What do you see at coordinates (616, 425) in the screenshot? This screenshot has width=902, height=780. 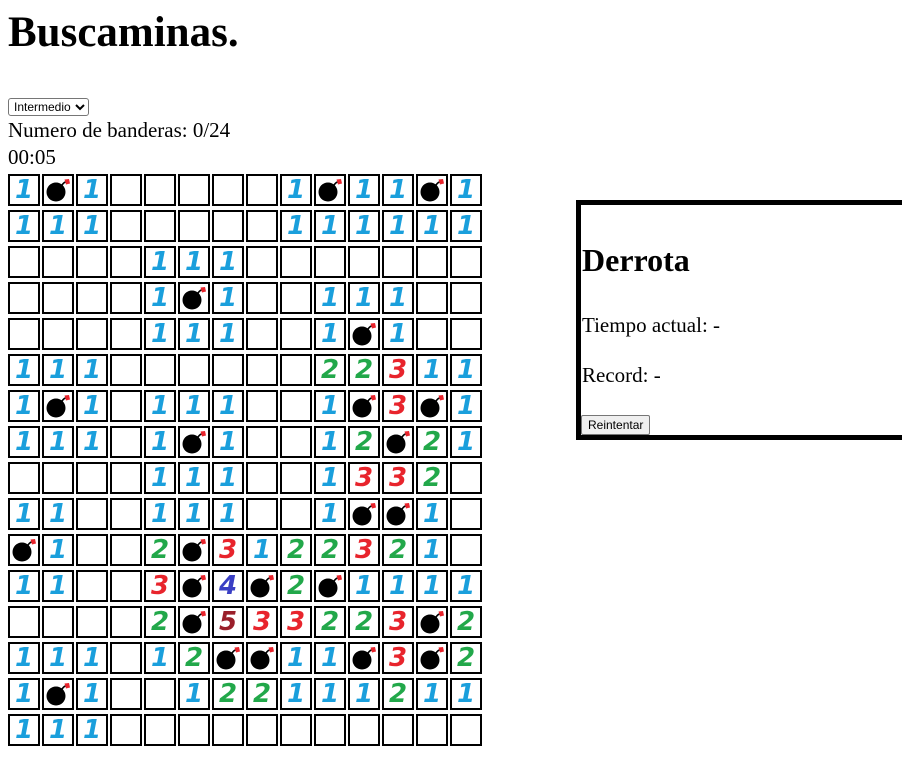 I see `retry-button: Reintentar` at bounding box center [616, 425].